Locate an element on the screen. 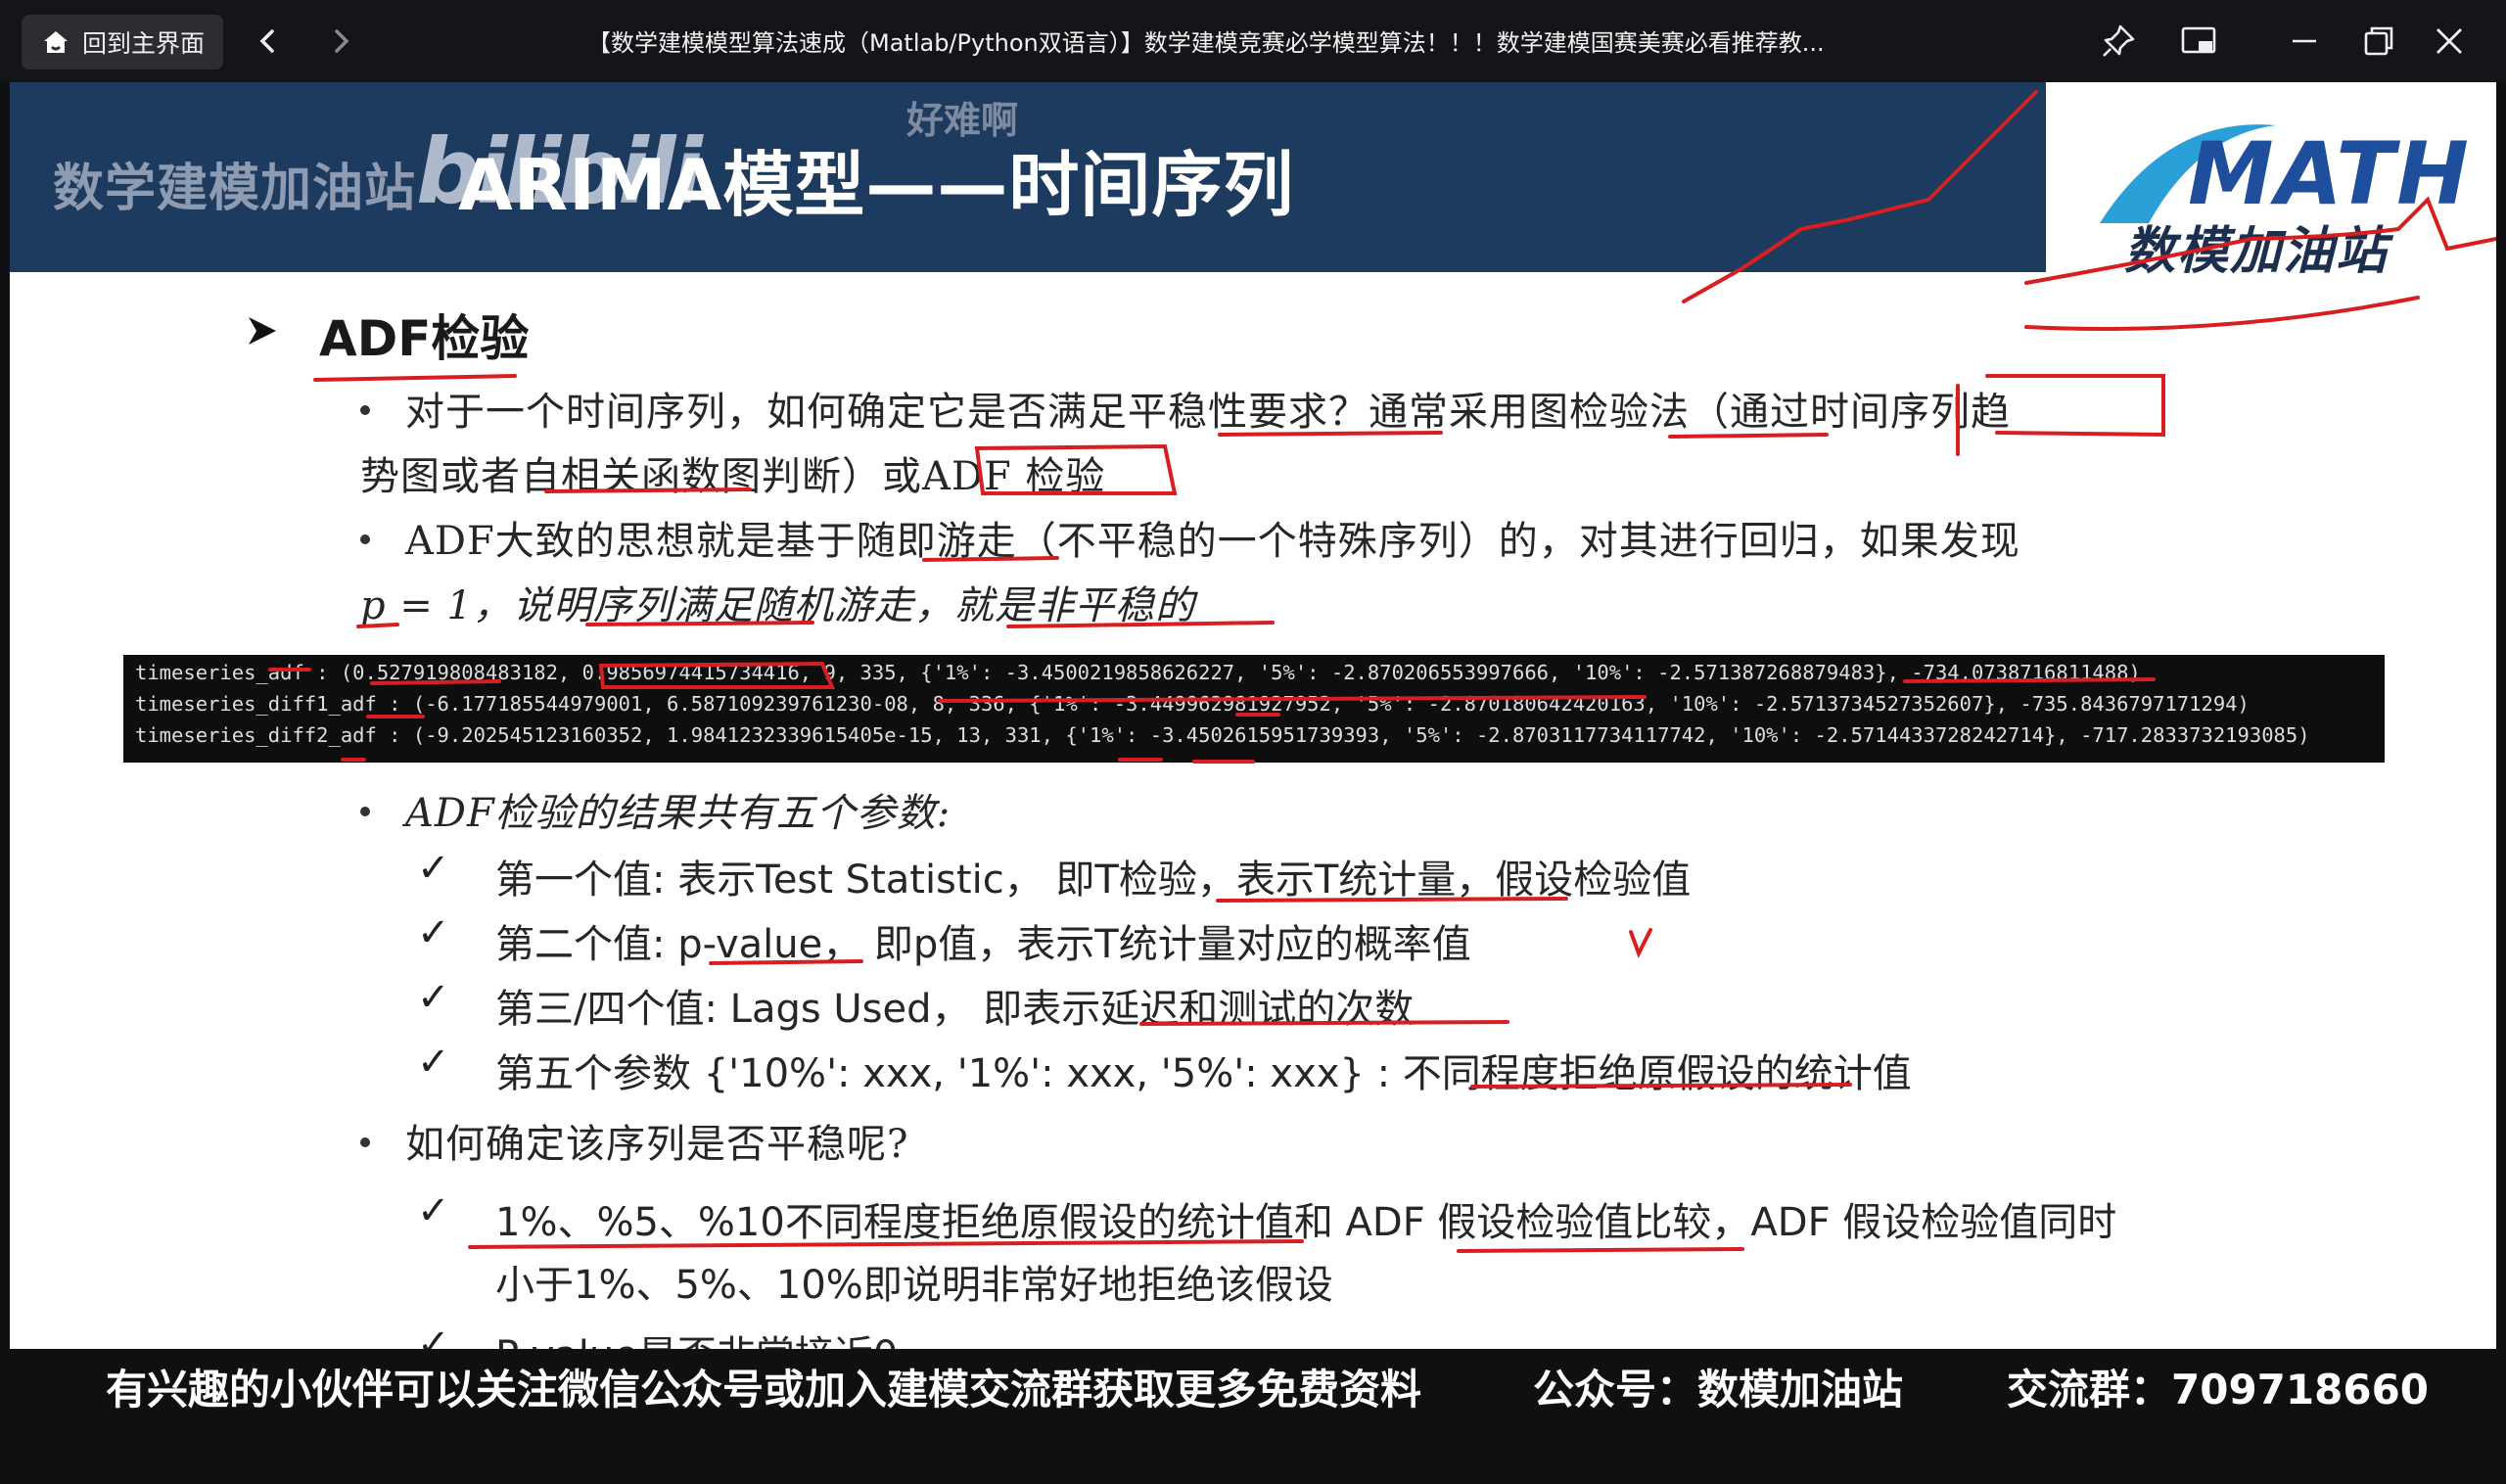  restore-icon is located at coordinates (2378, 41).